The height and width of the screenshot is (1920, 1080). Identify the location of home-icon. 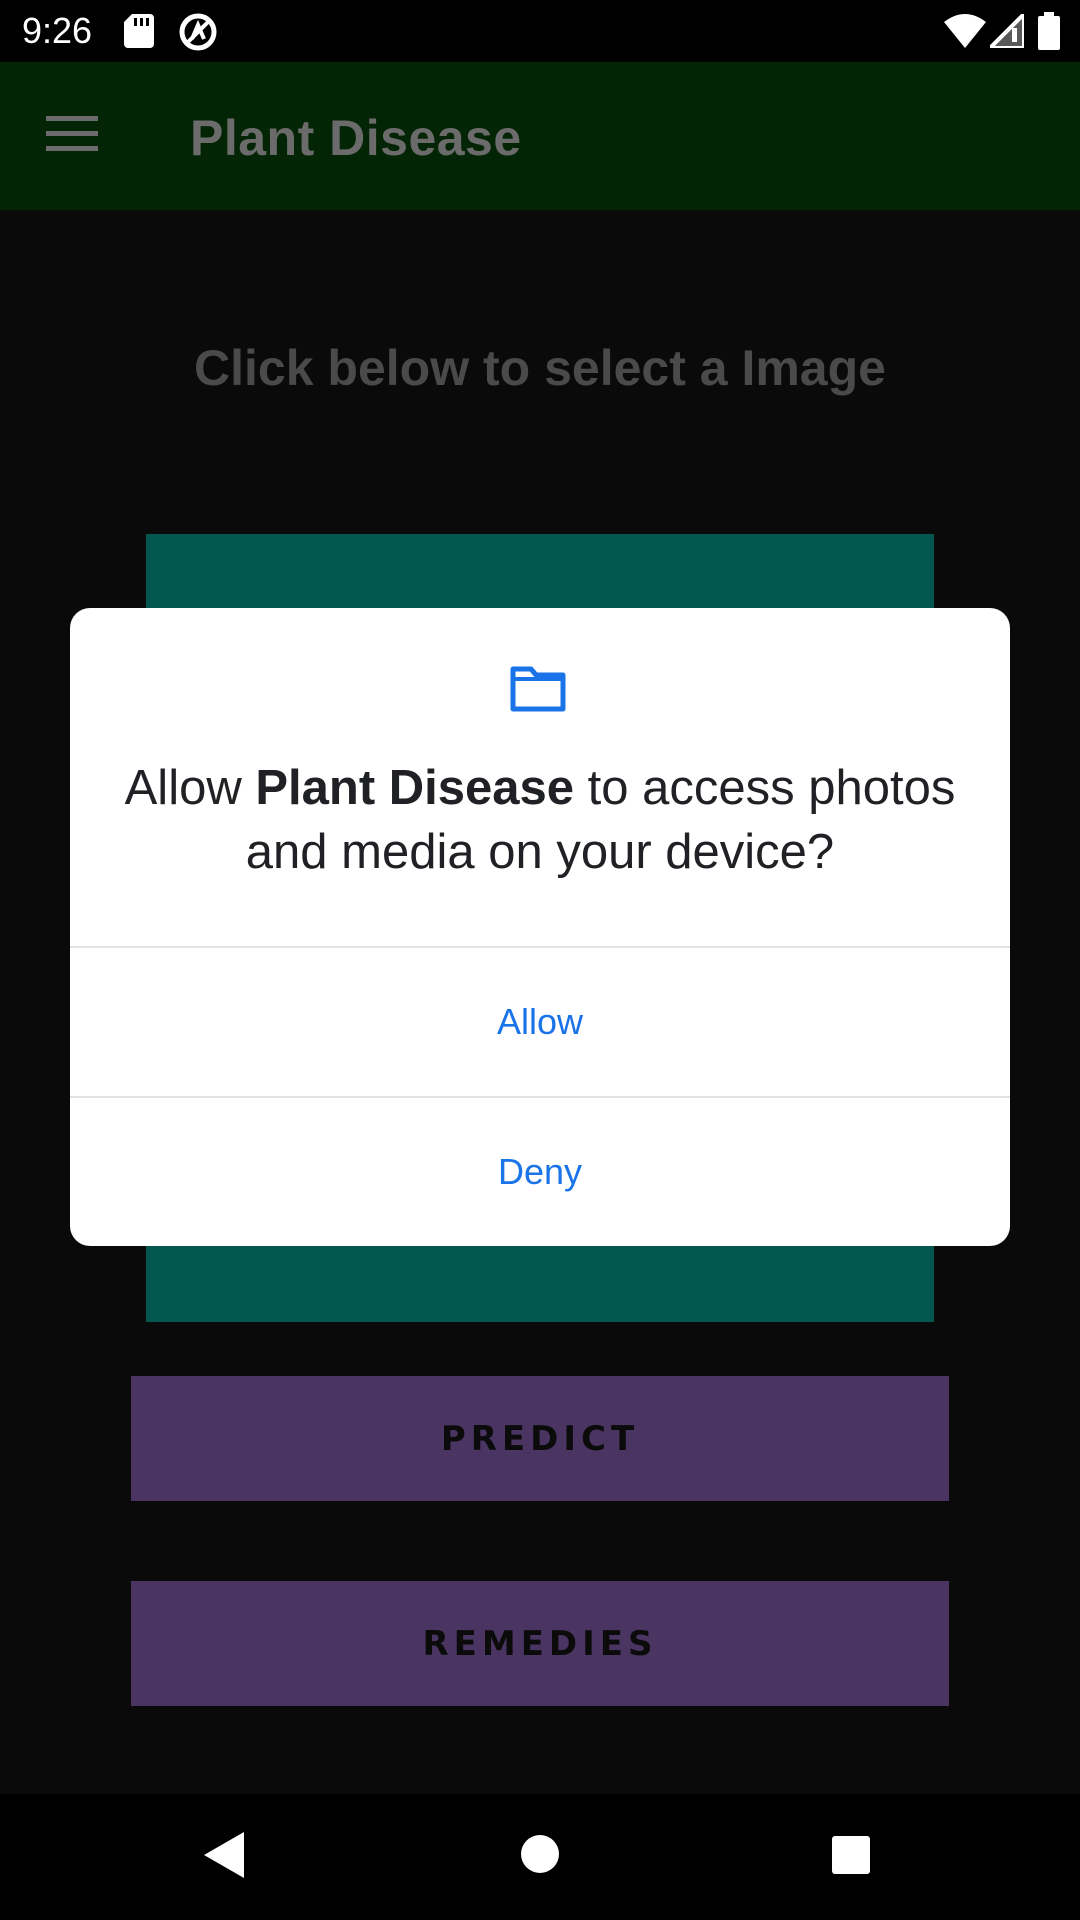
(540, 1856).